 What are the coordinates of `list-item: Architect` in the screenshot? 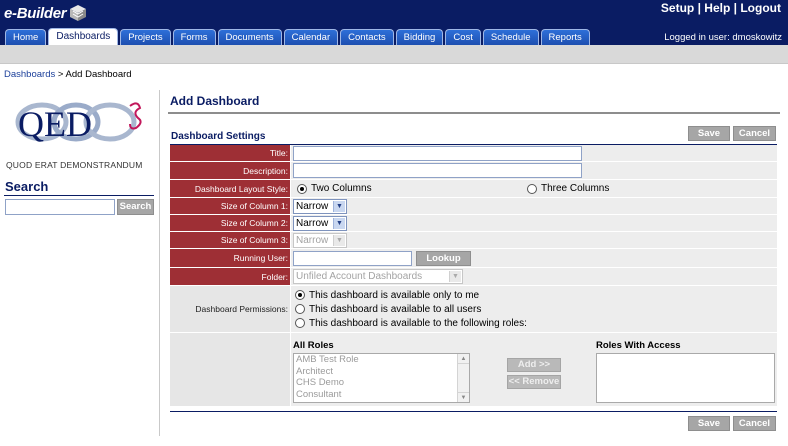 It's located at (381, 372).